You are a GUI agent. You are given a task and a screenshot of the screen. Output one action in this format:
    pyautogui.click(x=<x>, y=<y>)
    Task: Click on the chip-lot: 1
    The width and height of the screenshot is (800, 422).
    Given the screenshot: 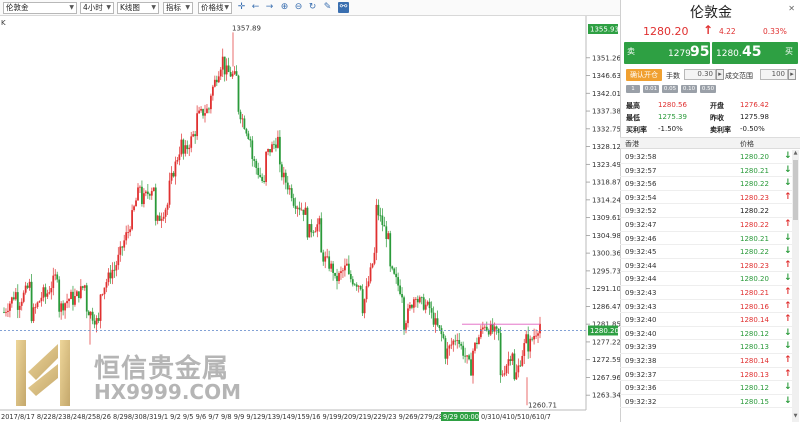 What is the action you would take?
    pyautogui.click(x=633, y=89)
    